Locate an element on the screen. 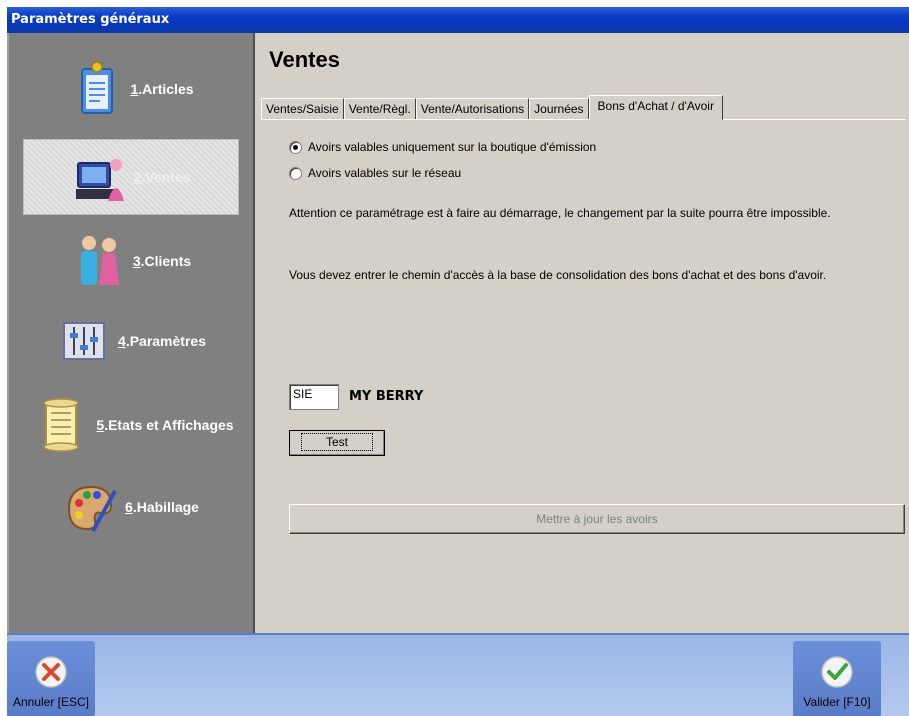 Image resolution: width=909 pixels, height=716 pixels. sidebar-item-number: 3 is located at coordinates (136, 261).